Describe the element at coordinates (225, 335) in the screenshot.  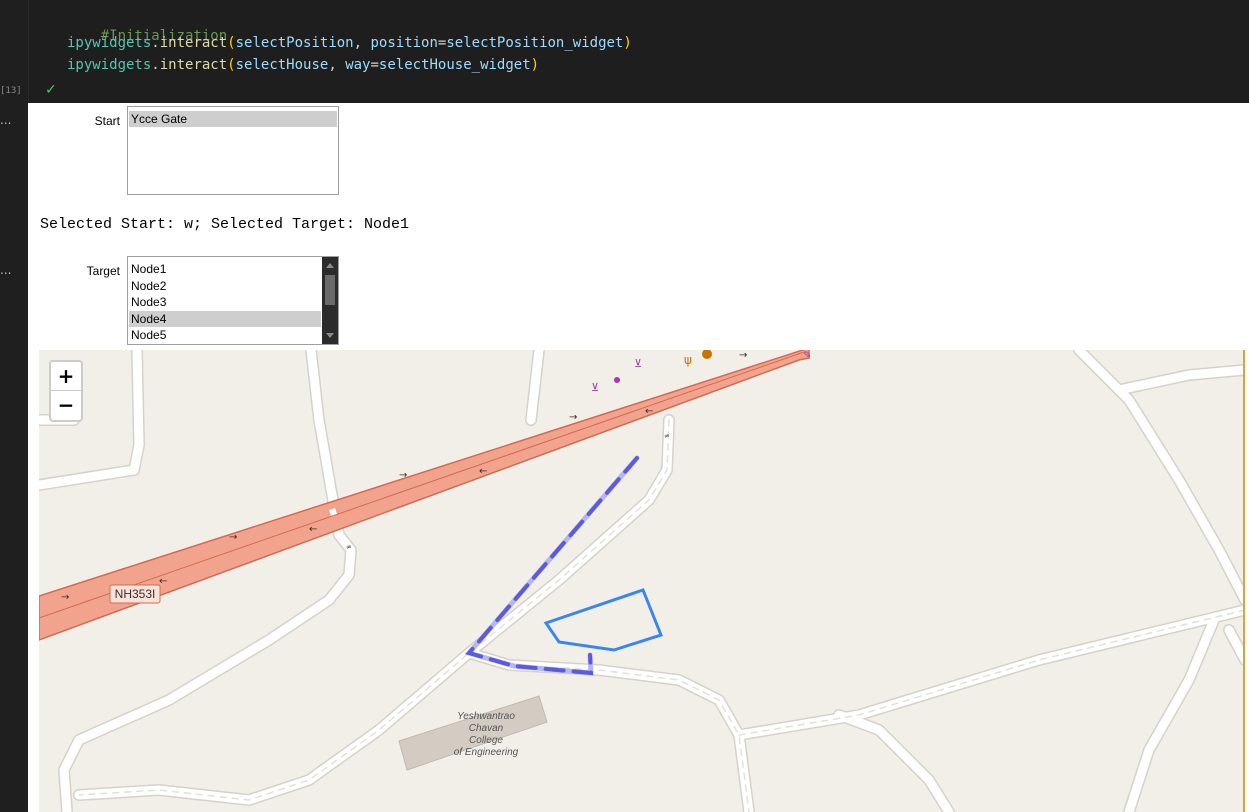
I see `target-option: Node5` at that location.